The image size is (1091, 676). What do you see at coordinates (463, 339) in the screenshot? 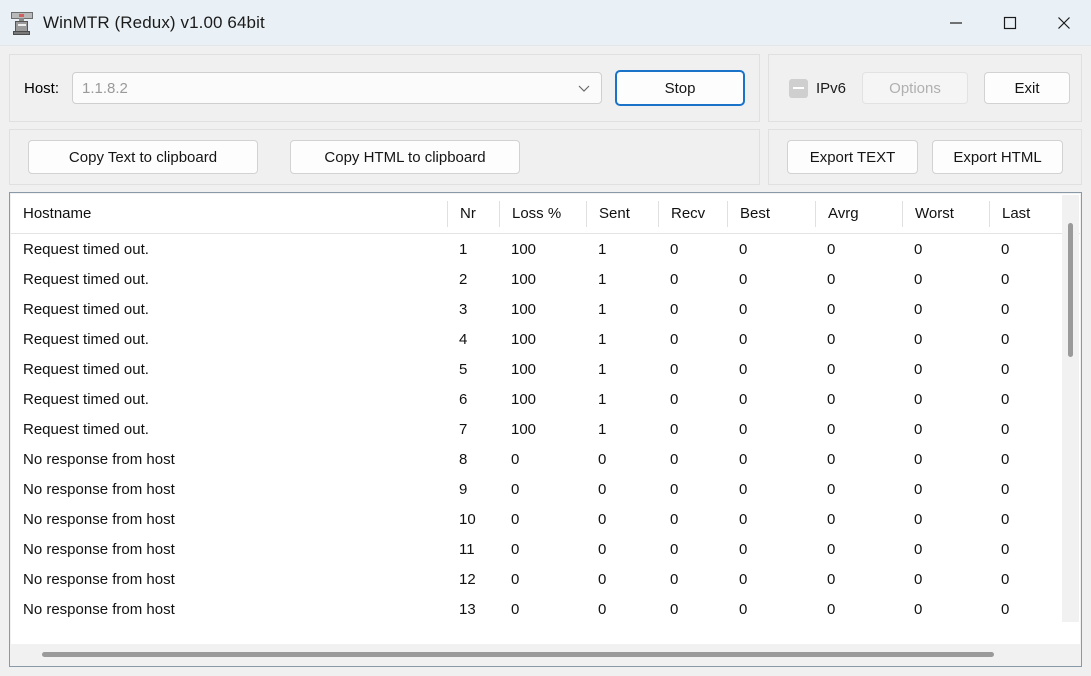
I see `cell-nr: 4` at bounding box center [463, 339].